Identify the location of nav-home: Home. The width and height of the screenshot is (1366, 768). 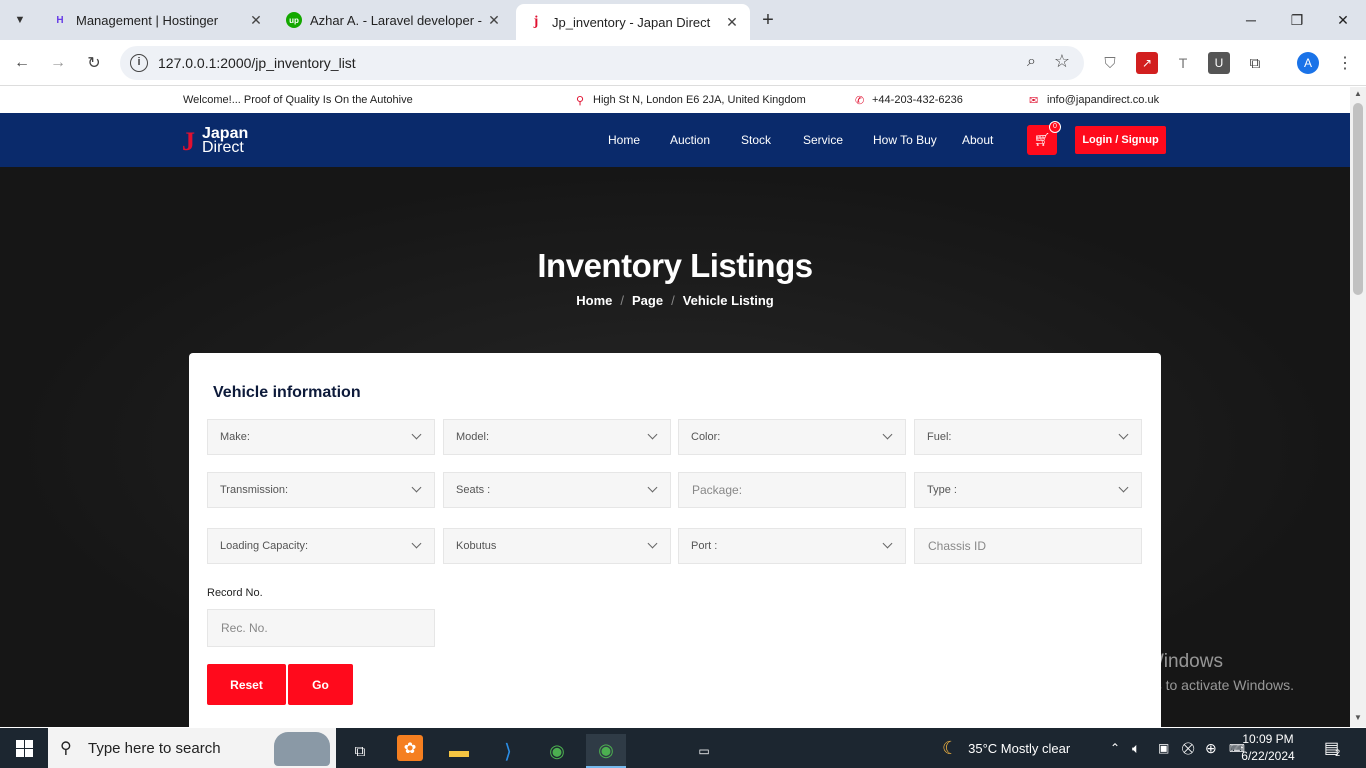
(624, 140).